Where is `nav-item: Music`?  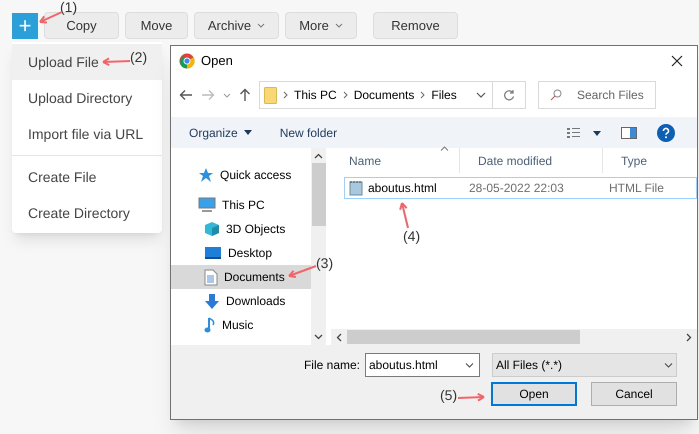
nav-item: Music is located at coordinates (241, 325).